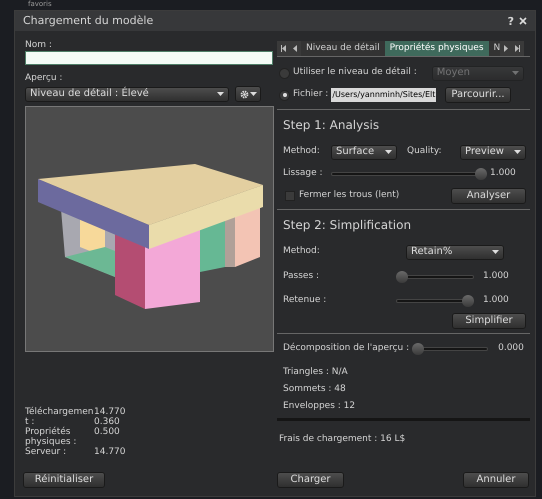 The width and height of the screenshot is (542, 499). I want to click on first-tab-button, so click(283, 48).